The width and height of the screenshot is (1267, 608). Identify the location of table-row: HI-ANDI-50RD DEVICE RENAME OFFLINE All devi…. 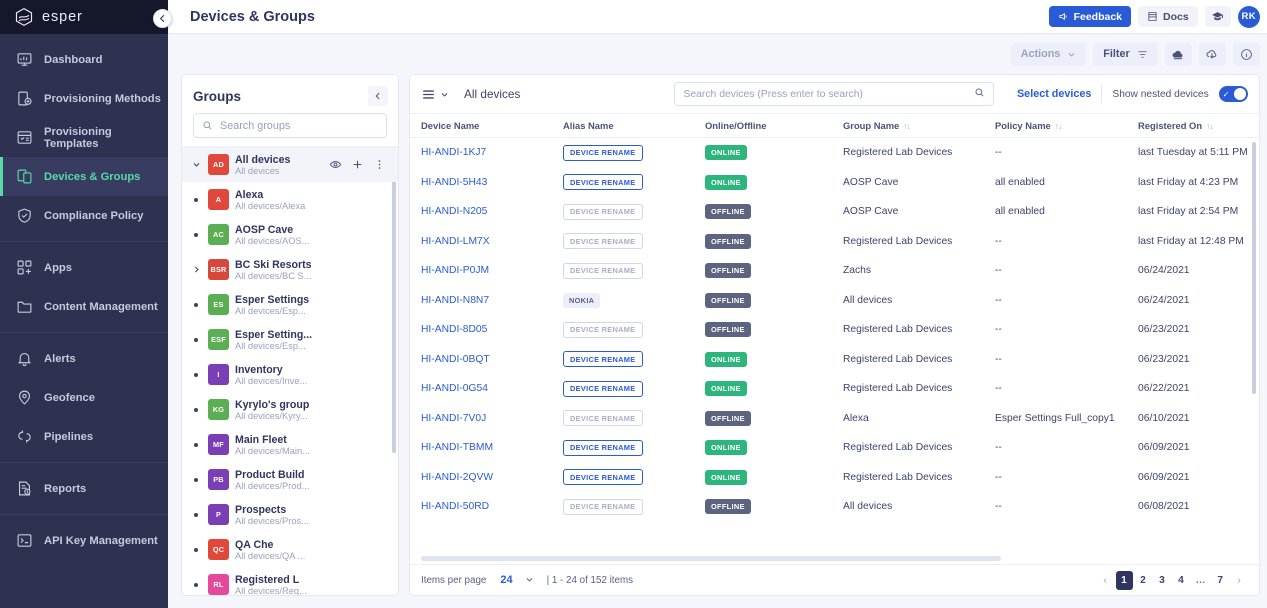
(834, 507).